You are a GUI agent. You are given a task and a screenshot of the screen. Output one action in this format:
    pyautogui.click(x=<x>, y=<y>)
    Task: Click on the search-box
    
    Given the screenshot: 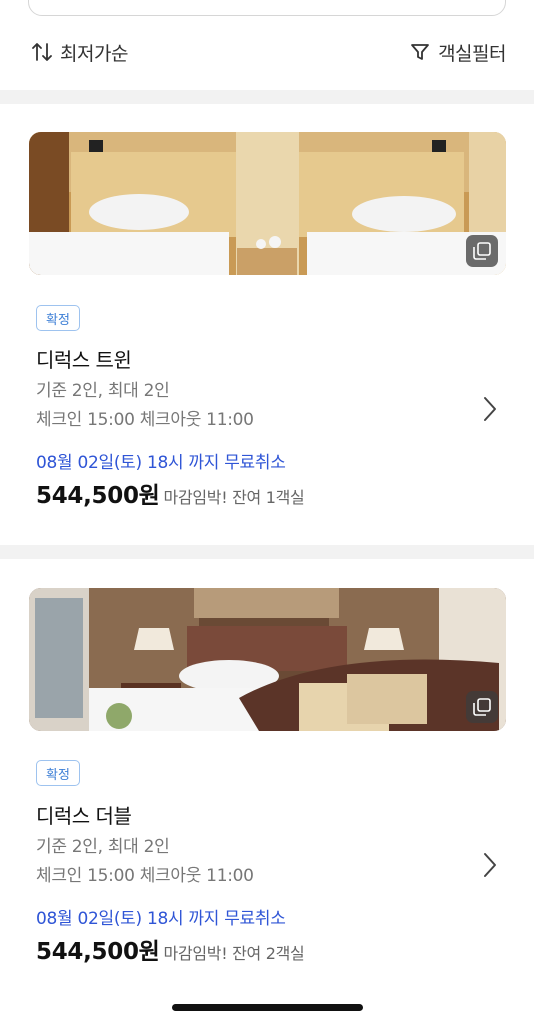 What is the action you would take?
    pyautogui.click(x=267, y=8)
    